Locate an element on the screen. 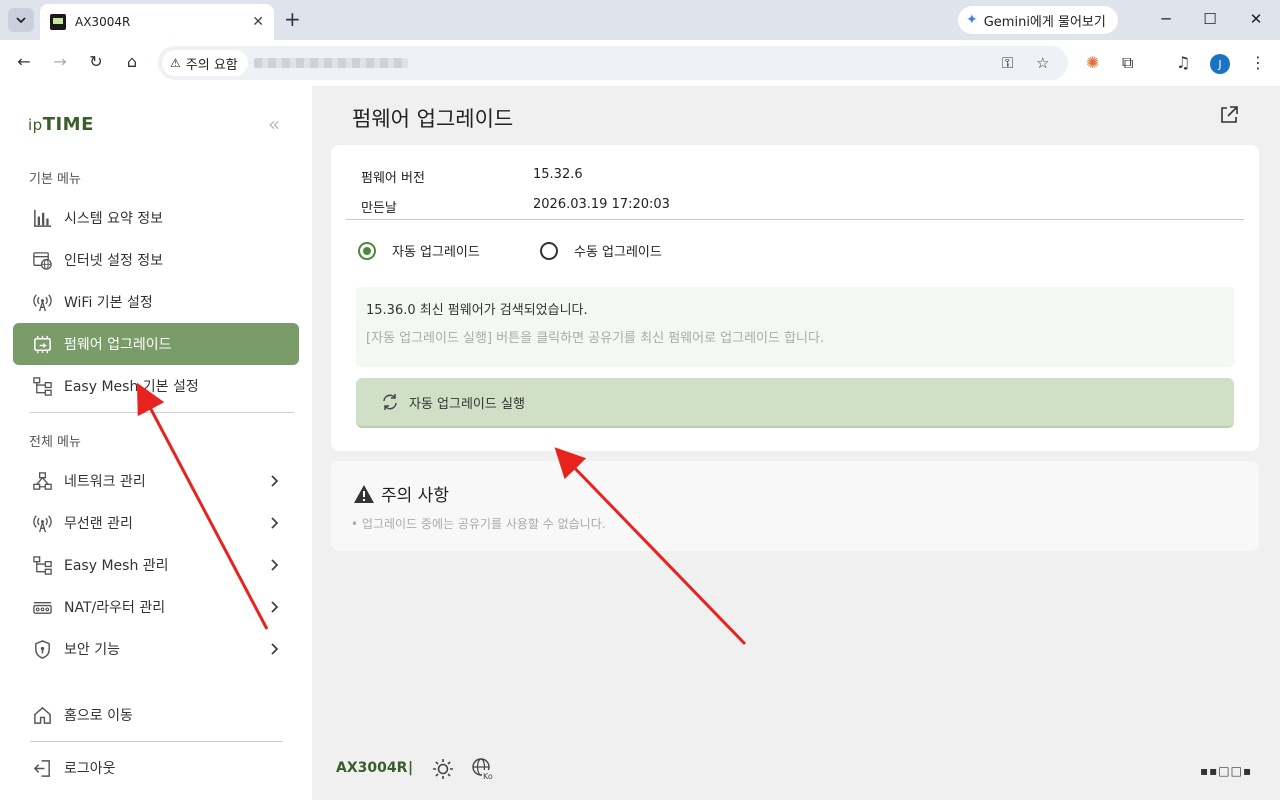  warning-triangle-icon: ⚠ is located at coordinates (175, 63).